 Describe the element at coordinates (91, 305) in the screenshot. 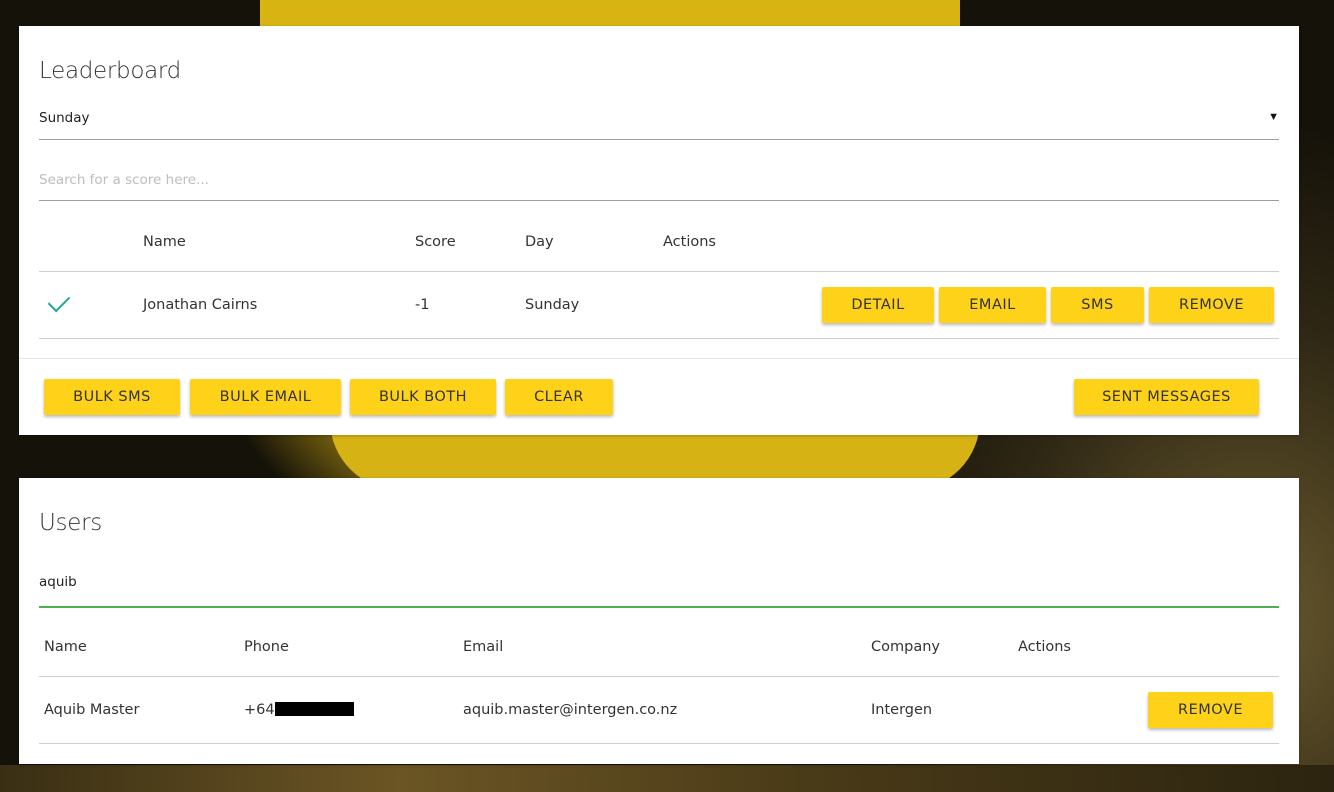

I see `row-select-cell` at that location.